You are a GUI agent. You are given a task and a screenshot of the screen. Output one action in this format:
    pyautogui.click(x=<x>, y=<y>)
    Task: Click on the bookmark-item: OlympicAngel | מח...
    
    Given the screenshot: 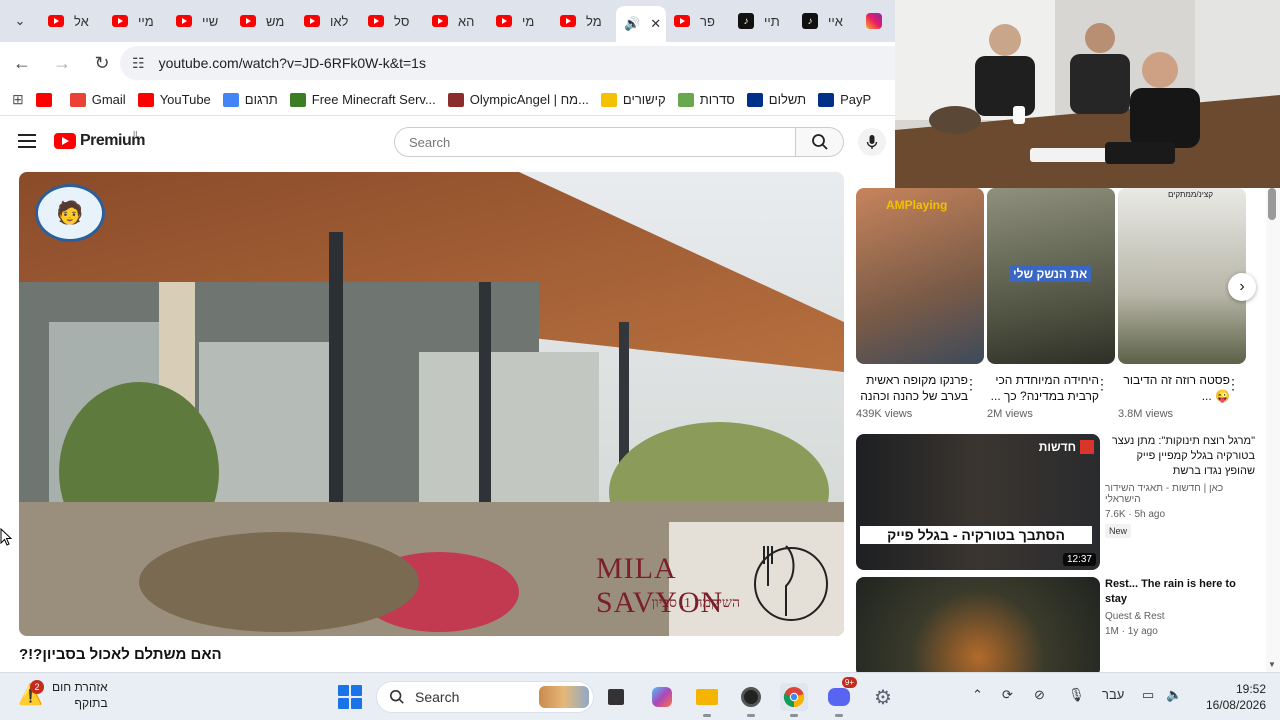 What is the action you would take?
    pyautogui.click(x=518, y=99)
    